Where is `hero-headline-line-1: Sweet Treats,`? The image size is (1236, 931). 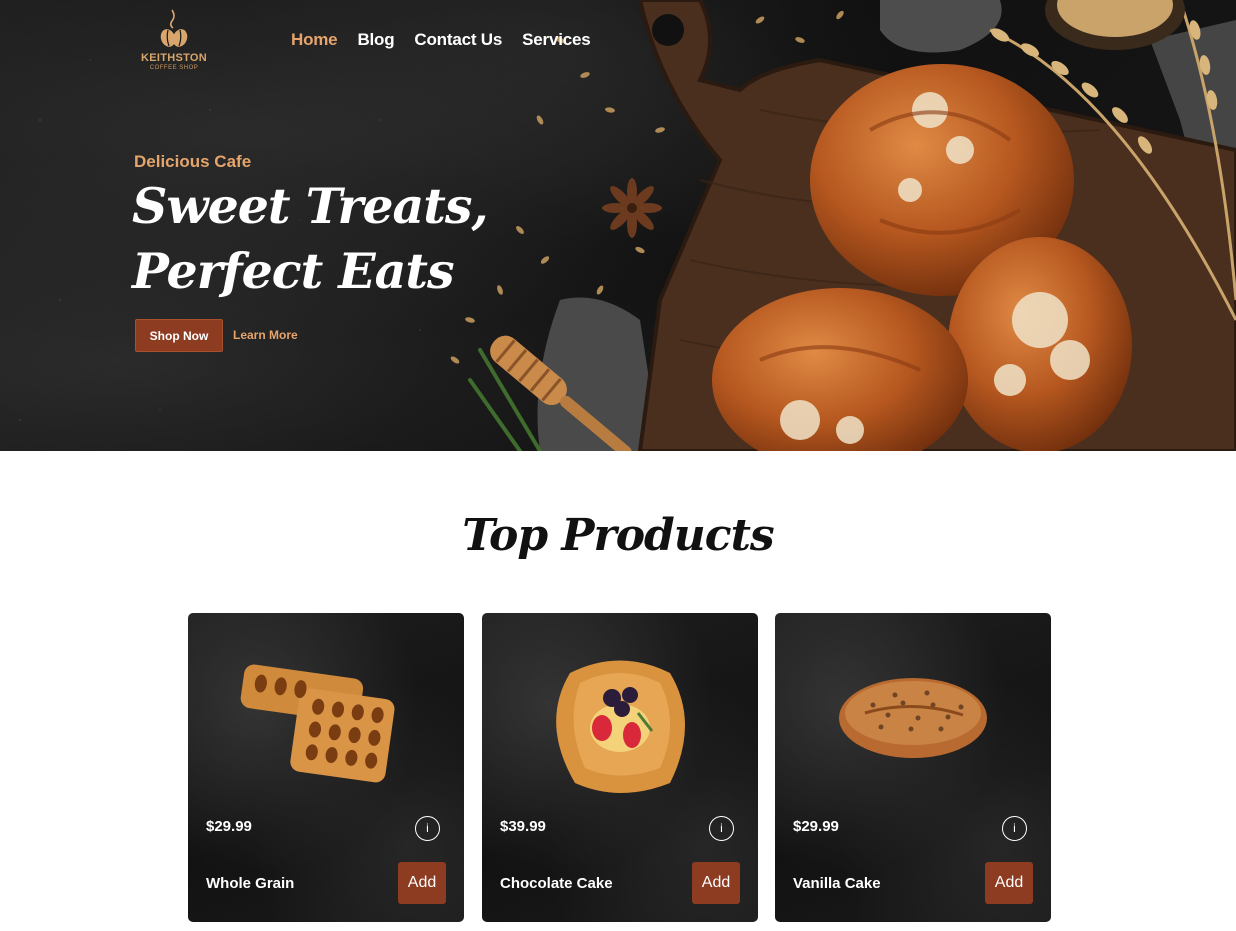 hero-headline-line-1: Sweet Treats, is located at coordinates (310, 206).